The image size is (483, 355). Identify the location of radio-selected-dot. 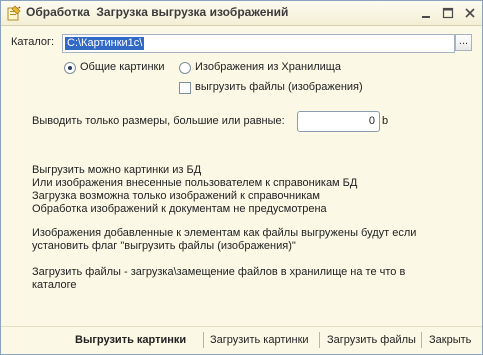
(70, 68).